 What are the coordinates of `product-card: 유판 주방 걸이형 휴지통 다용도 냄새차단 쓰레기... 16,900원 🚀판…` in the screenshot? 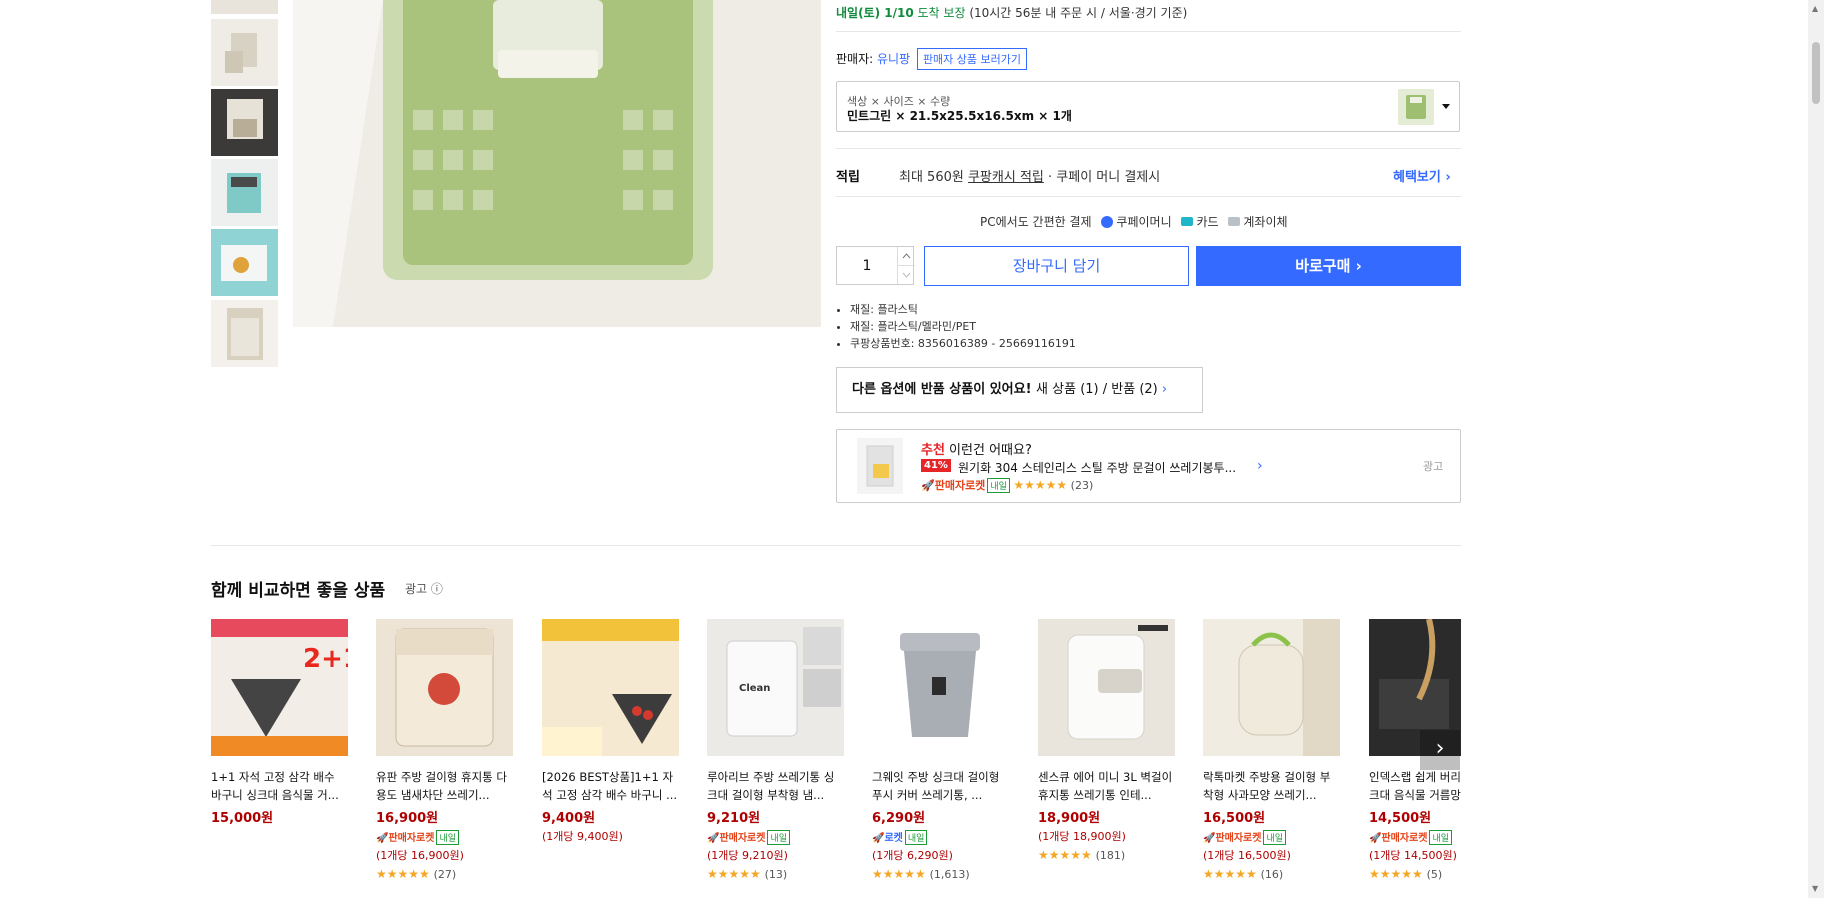 It's located at (444, 750).